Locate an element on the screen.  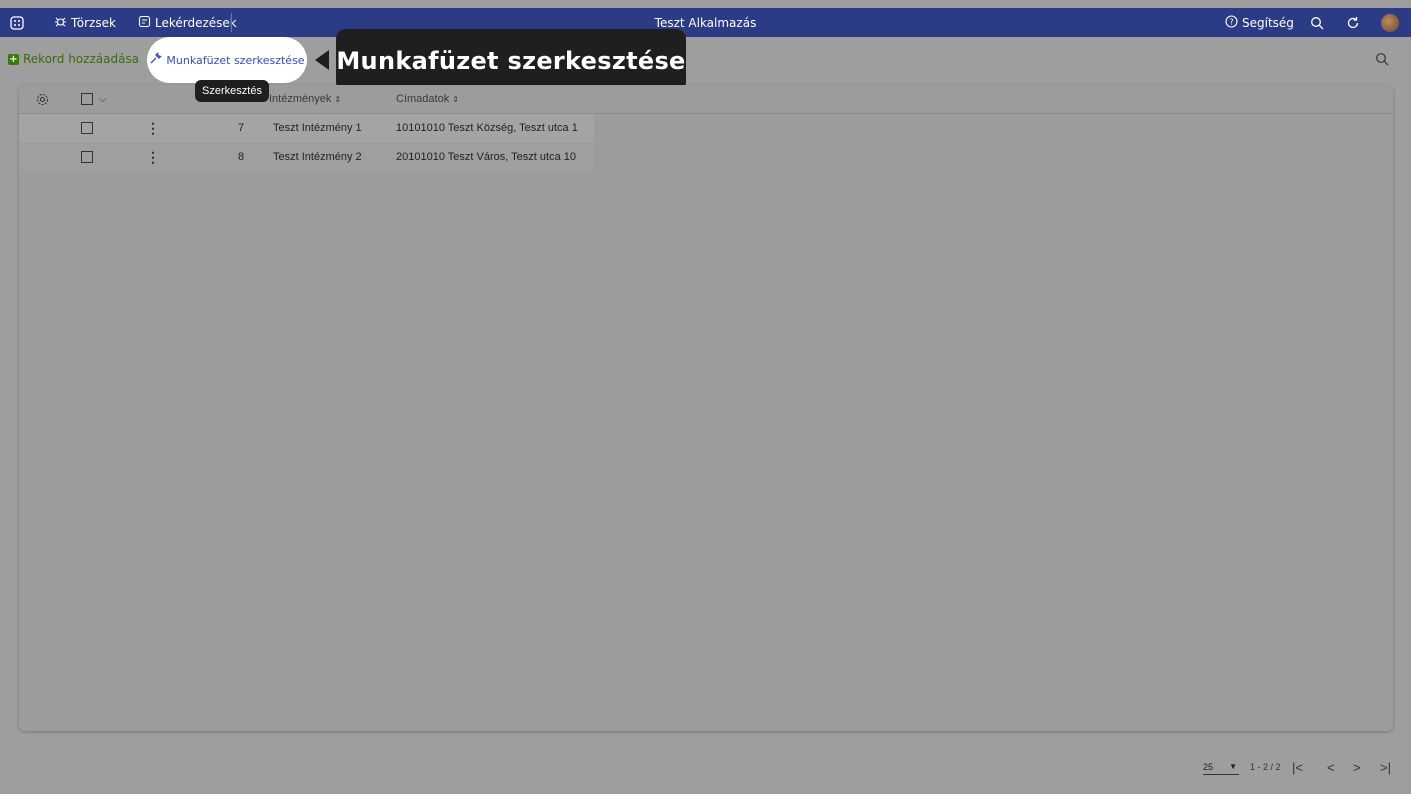
prev-page-icon: < is located at coordinates (1331, 767).